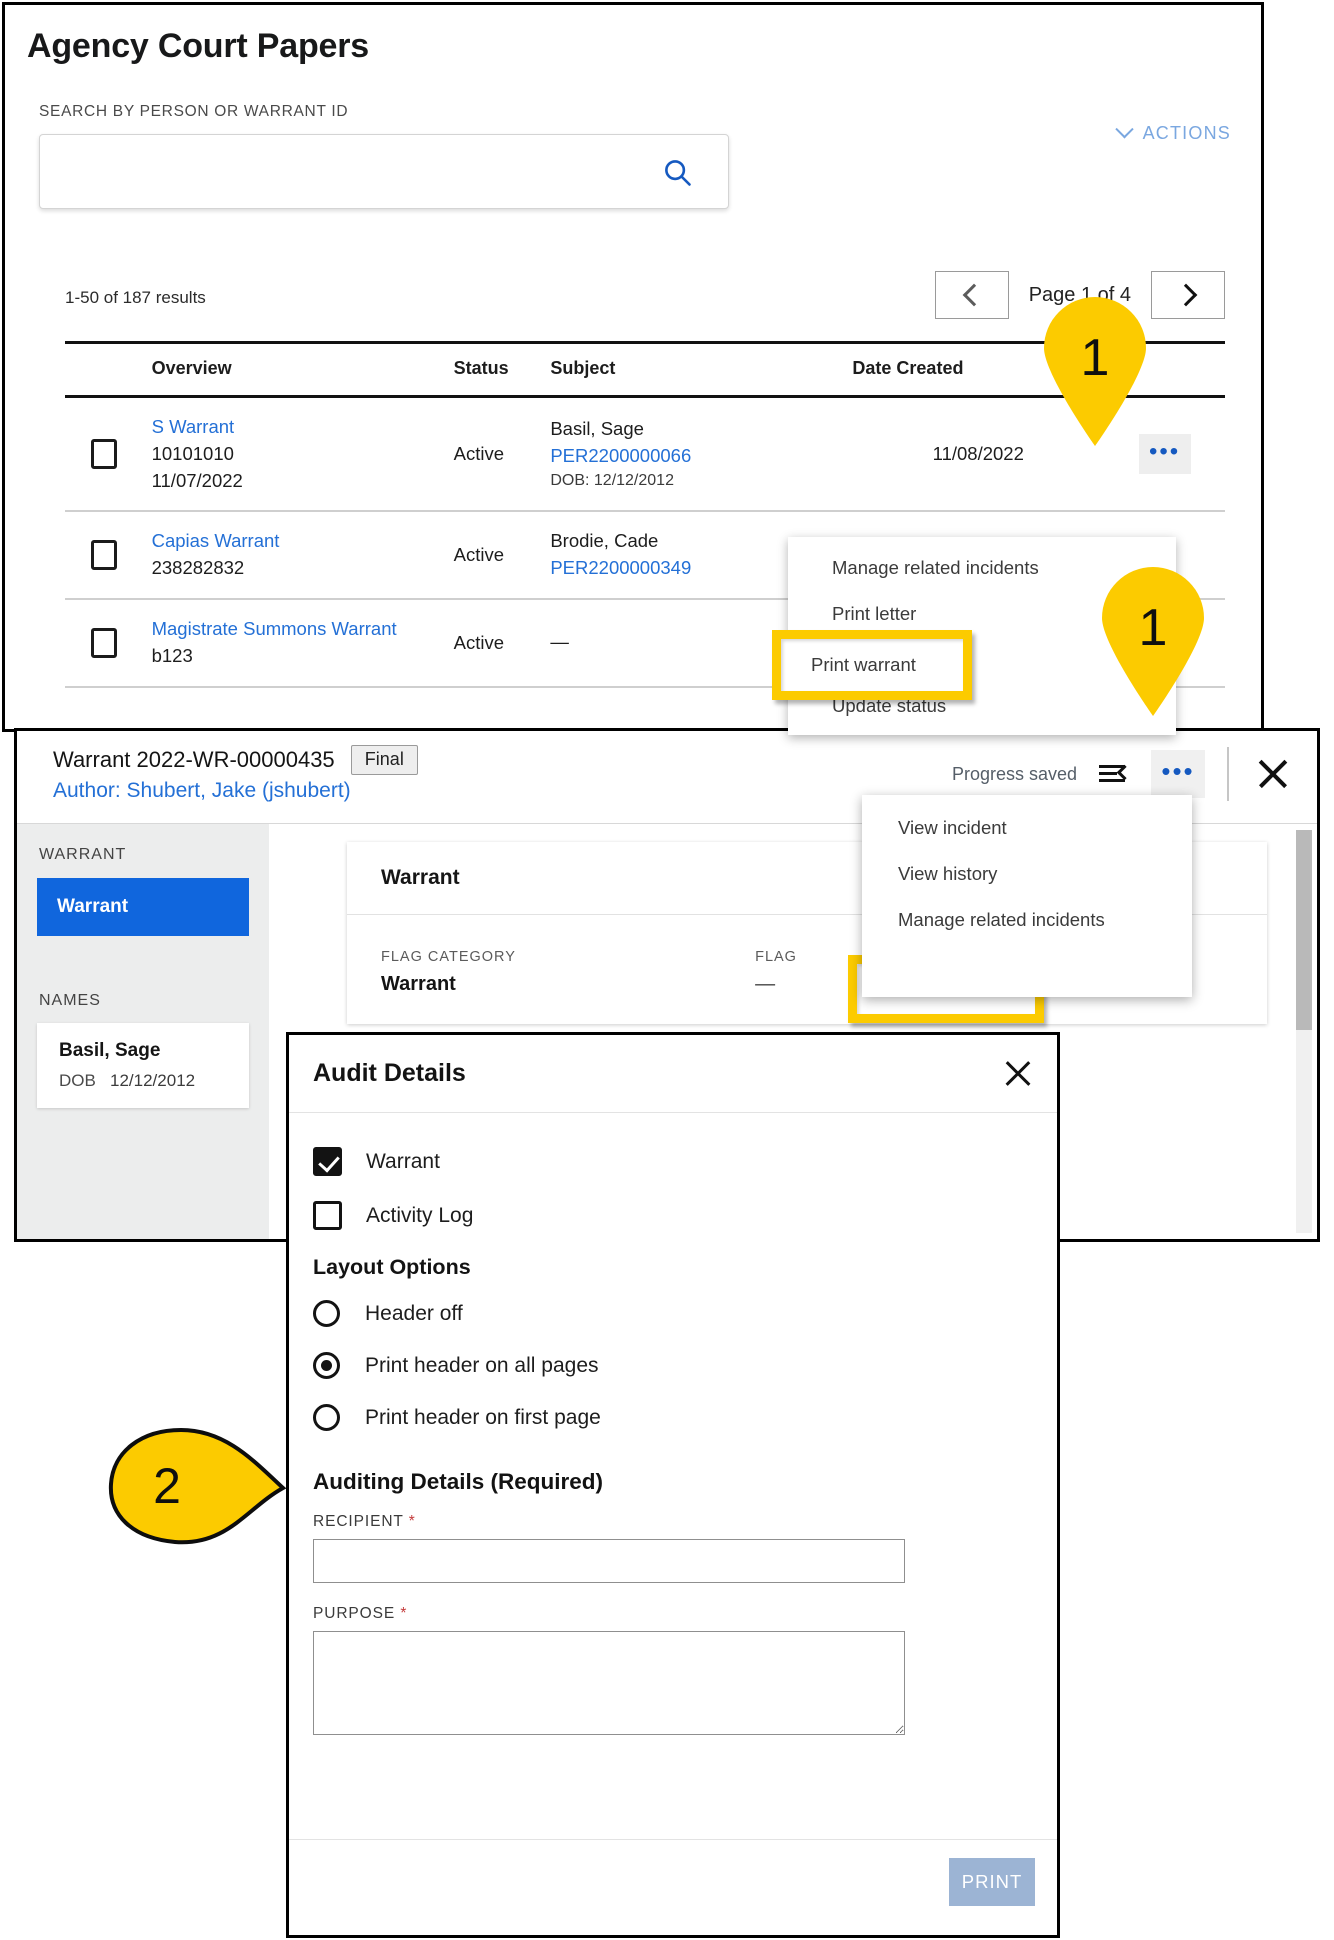 The width and height of the screenshot is (1334, 1940). Describe the element at coordinates (202, 791) in the screenshot. I see `detail-author-link: Author: Shubert, Jake (jshubert)` at that location.